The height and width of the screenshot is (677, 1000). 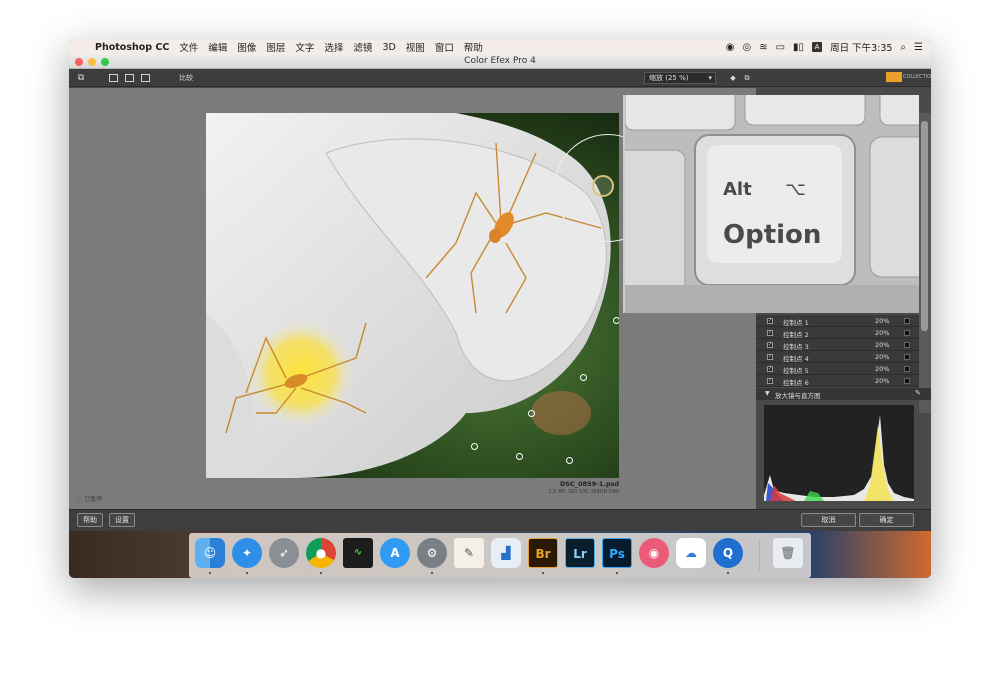 I want to click on zoom-select-label: 缩放 (25 %), so click(x=669, y=78).